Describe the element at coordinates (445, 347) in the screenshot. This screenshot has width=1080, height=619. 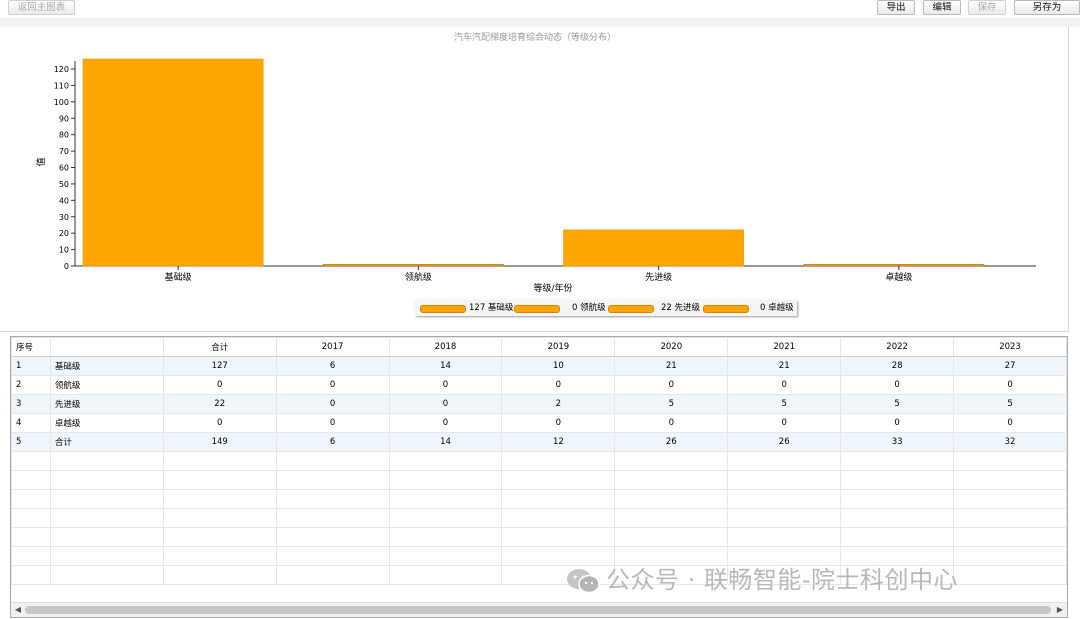
I see `column-header: 2018` at that location.